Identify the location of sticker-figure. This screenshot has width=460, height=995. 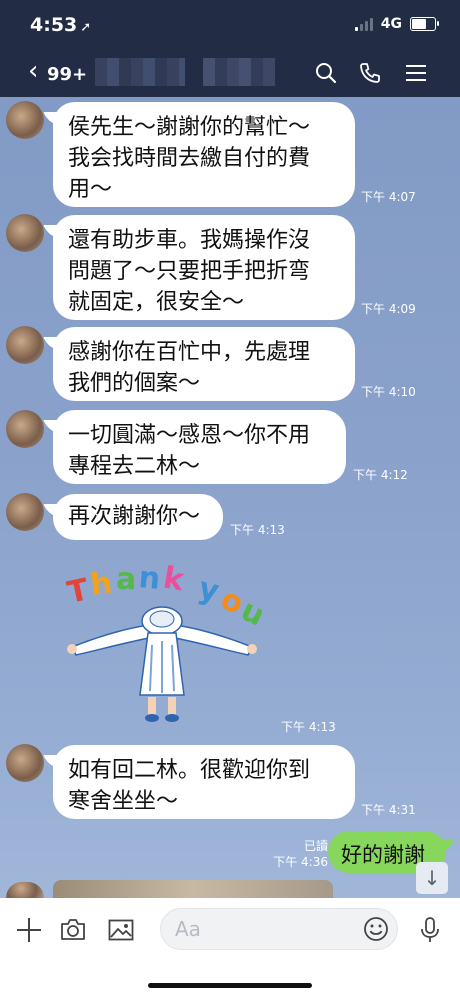
(162, 664).